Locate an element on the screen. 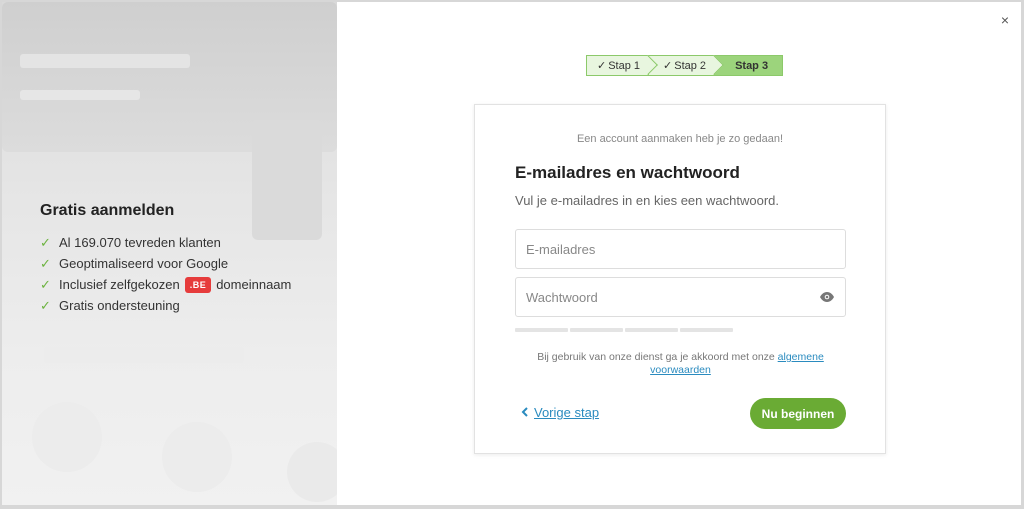  step-label: Stap 1 is located at coordinates (624, 65).